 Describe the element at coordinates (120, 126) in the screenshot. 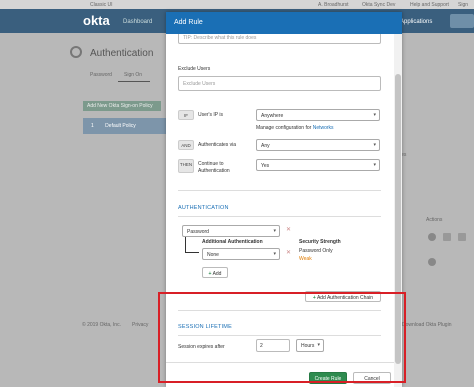

I see `policy-row-name: Default Policy` at that location.